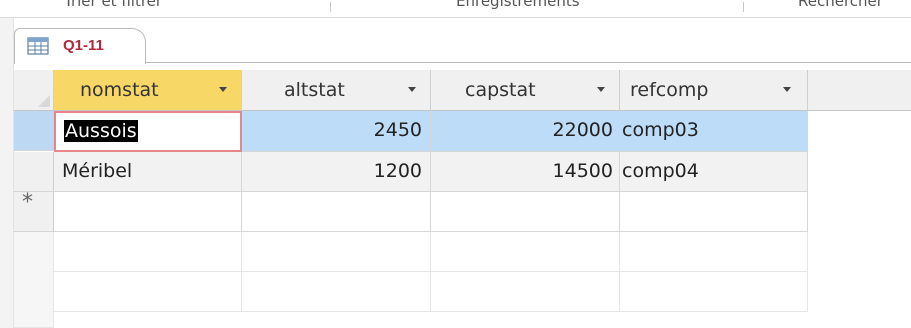  Describe the element at coordinates (455, 17) in the screenshot. I see `ribbon-border` at that location.